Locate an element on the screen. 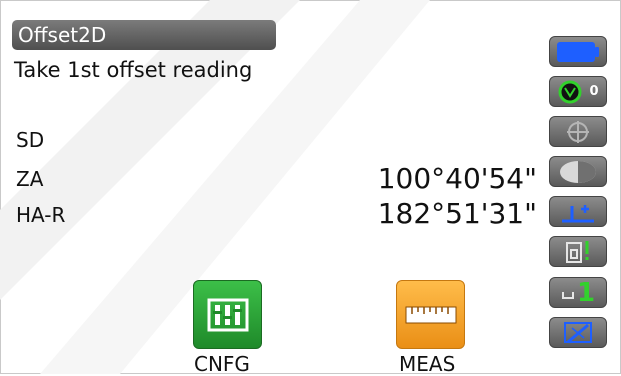  height-button is located at coordinates (578, 211).